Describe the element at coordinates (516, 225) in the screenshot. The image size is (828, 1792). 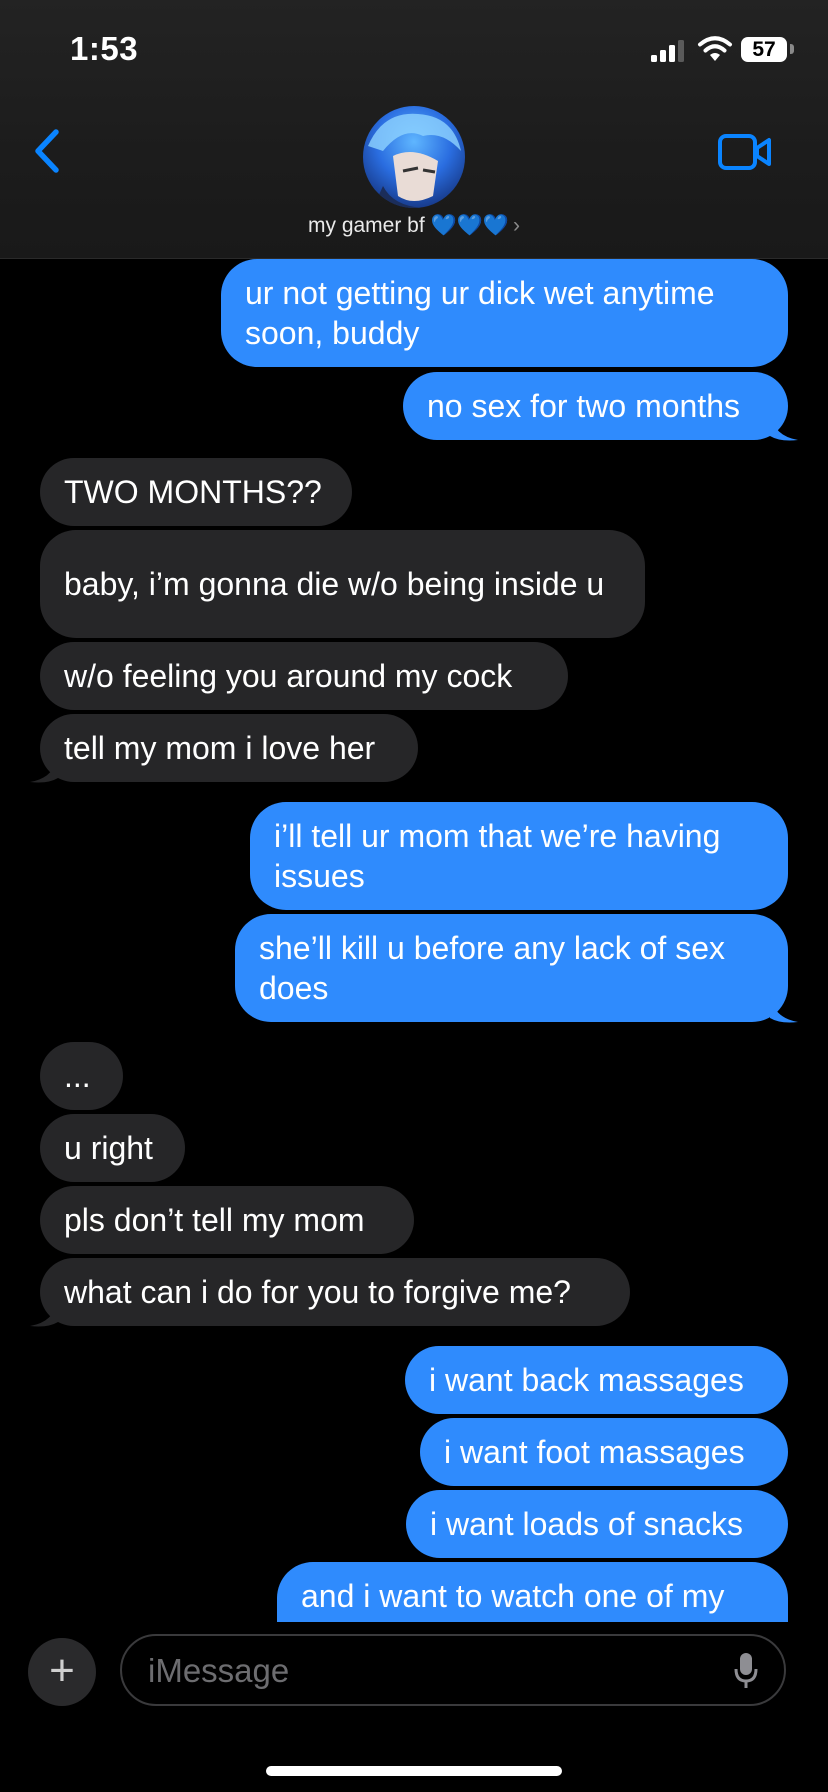
I see `chevron-right-icon: ›` at that location.